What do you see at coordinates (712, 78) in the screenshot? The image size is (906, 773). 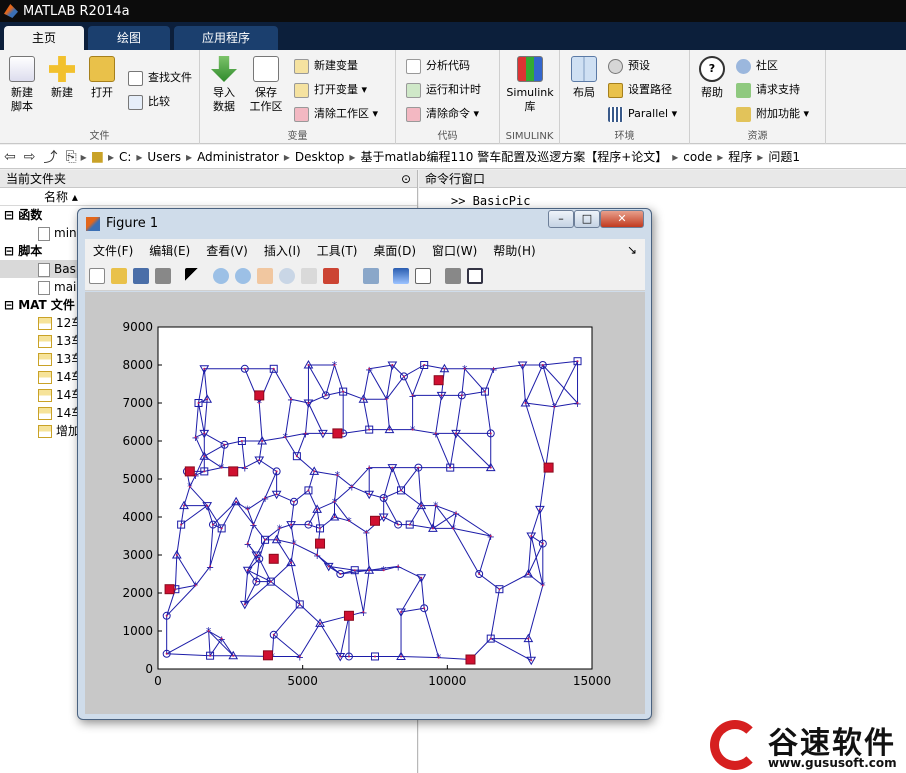 I see `help-button: ? 帮助` at bounding box center [712, 78].